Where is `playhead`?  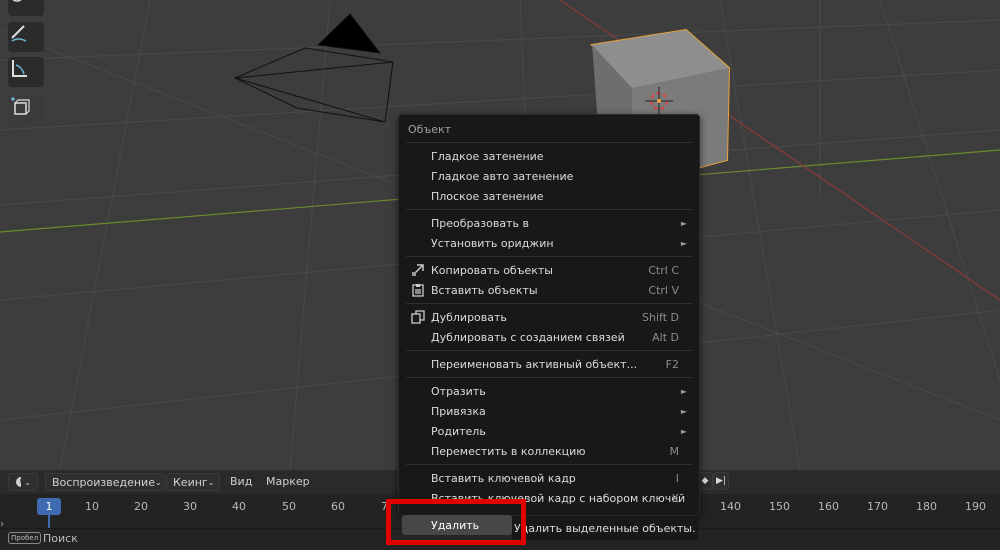
playhead is located at coordinates (49, 521).